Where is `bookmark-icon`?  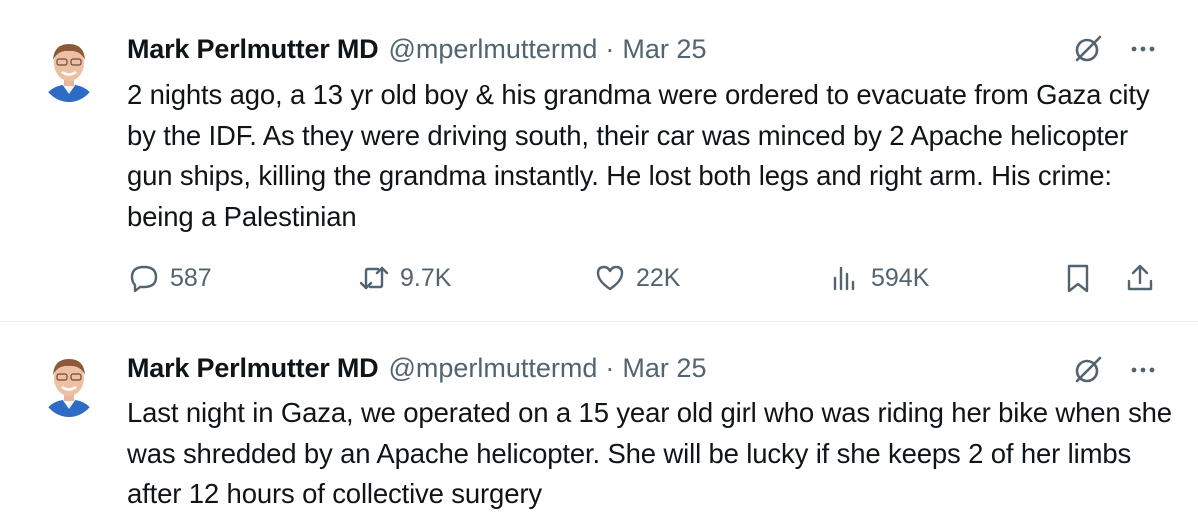 bookmark-icon is located at coordinates (1078, 278).